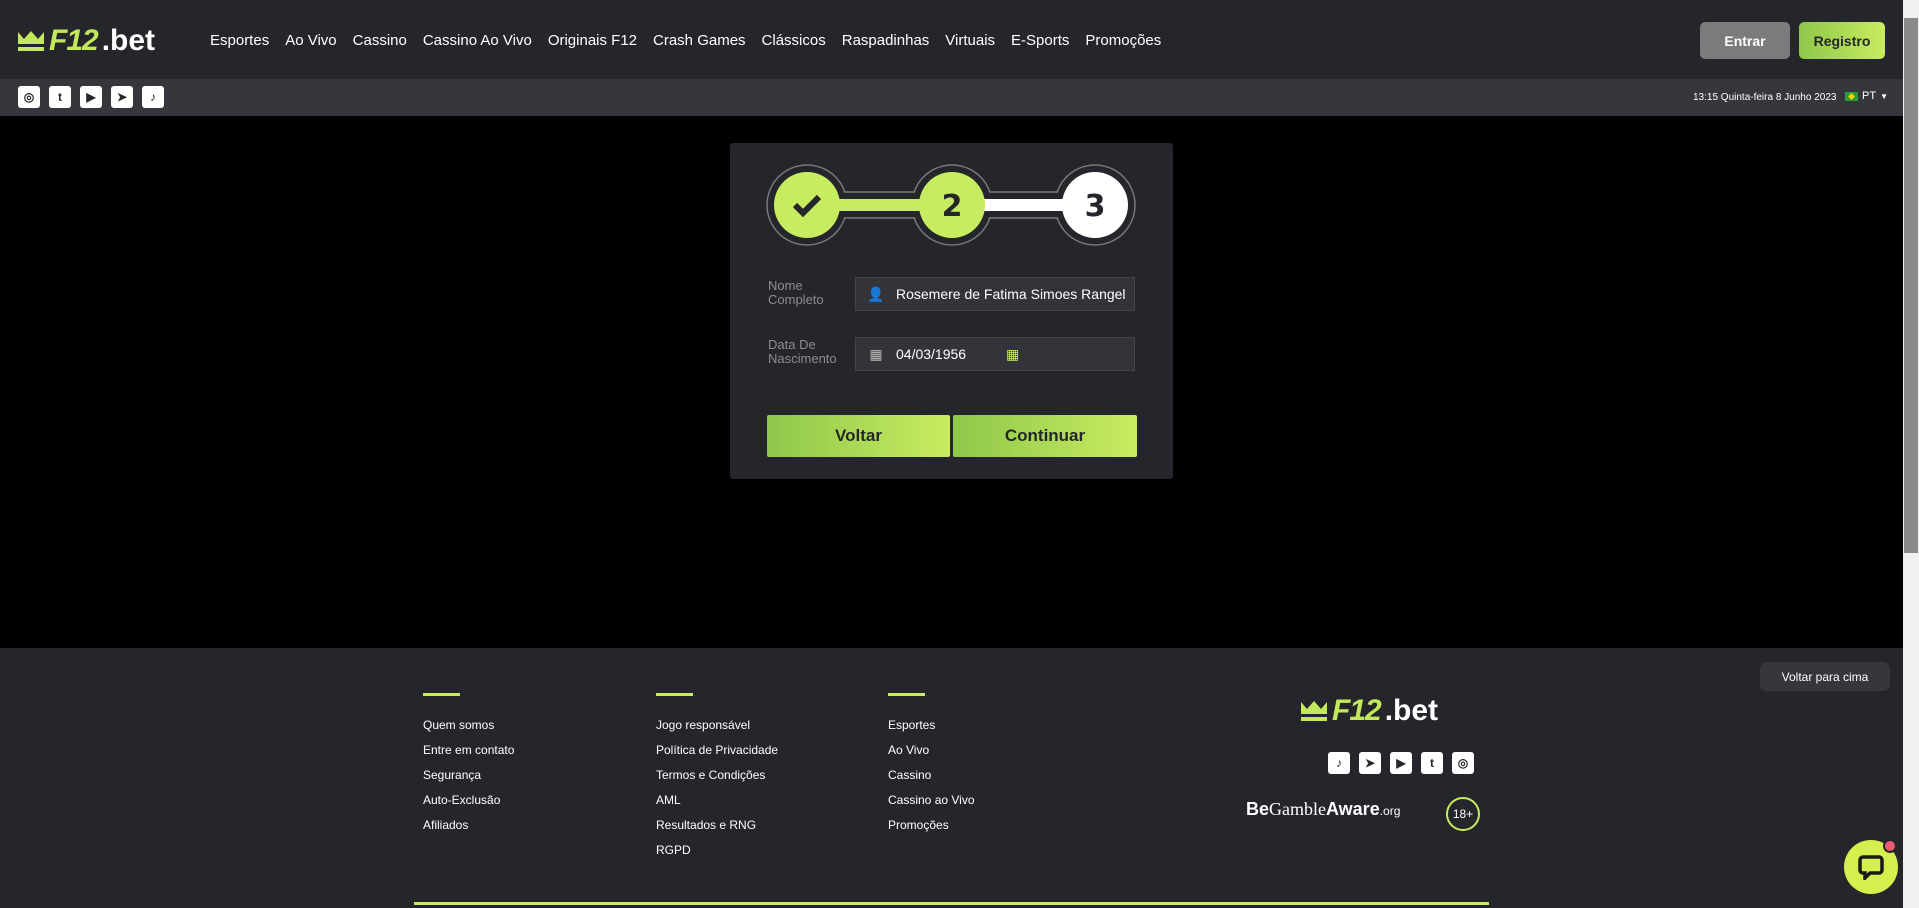  I want to click on age-restriction-badge: 18+, so click(1463, 814).